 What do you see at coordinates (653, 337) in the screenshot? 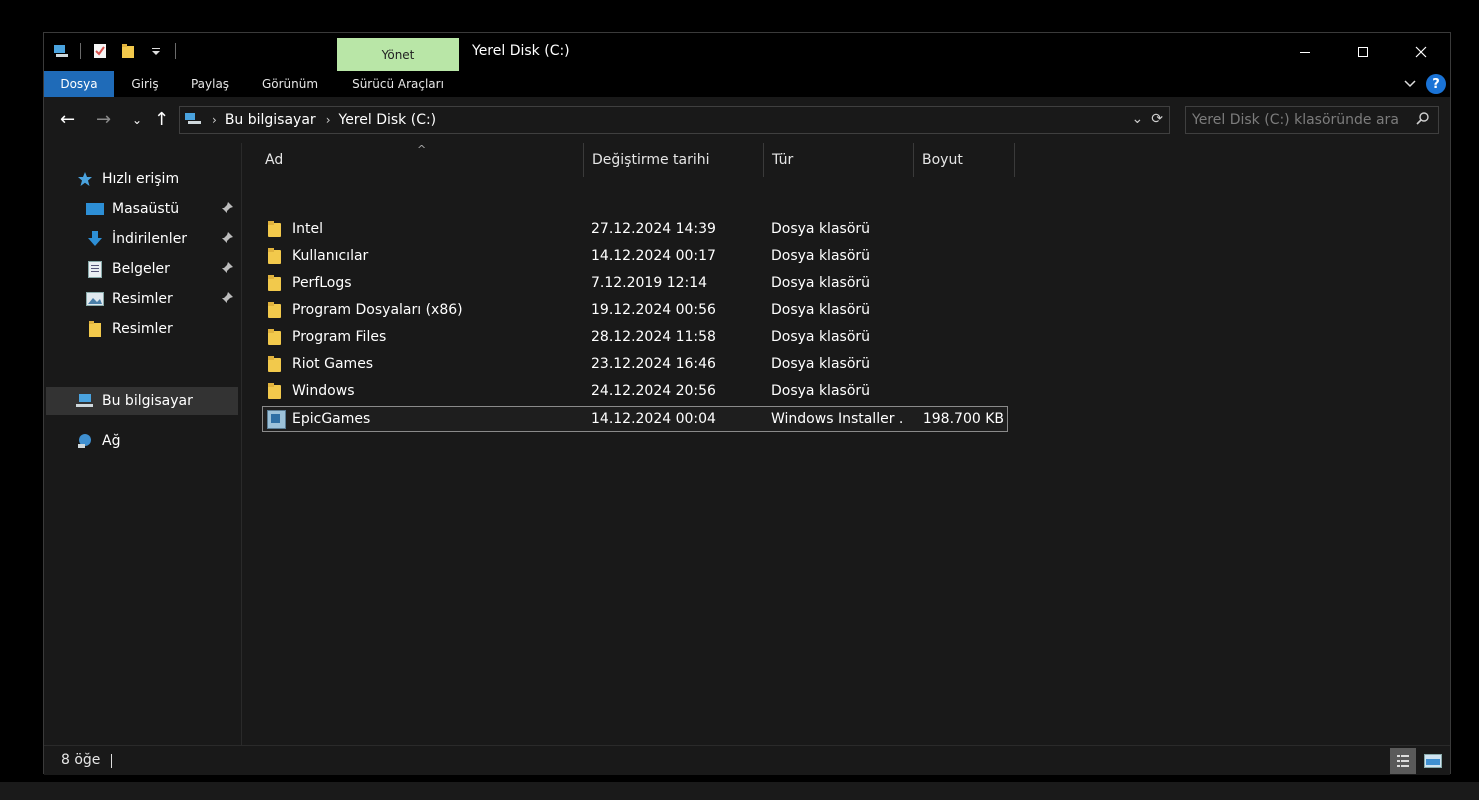
I see `file-date: 28.12.2024 11:58` at bounding box center [653, 337].